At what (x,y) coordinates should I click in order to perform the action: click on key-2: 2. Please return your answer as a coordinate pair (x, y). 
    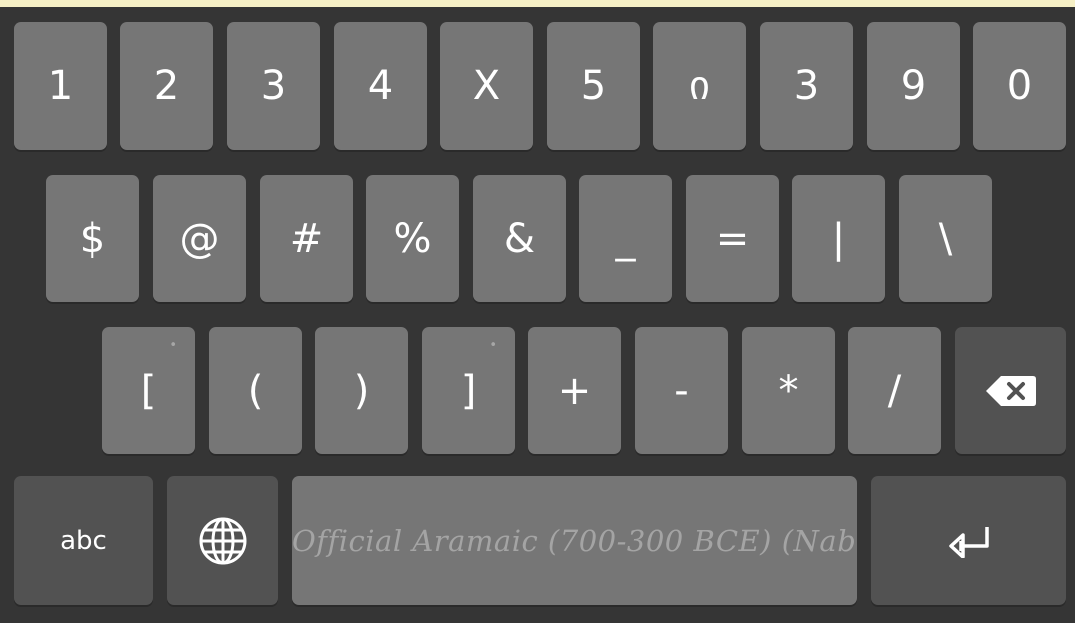
    Looking at the image, I should click on (166, 86).